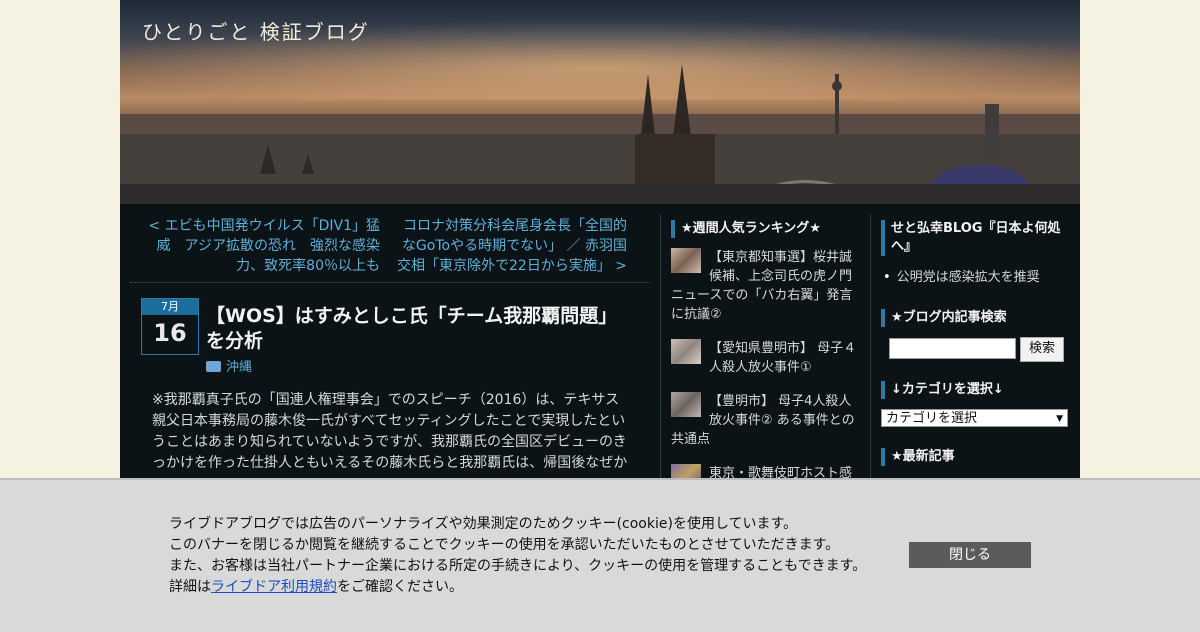  I want to click on post-date: 7月 16, so click(170, 326).